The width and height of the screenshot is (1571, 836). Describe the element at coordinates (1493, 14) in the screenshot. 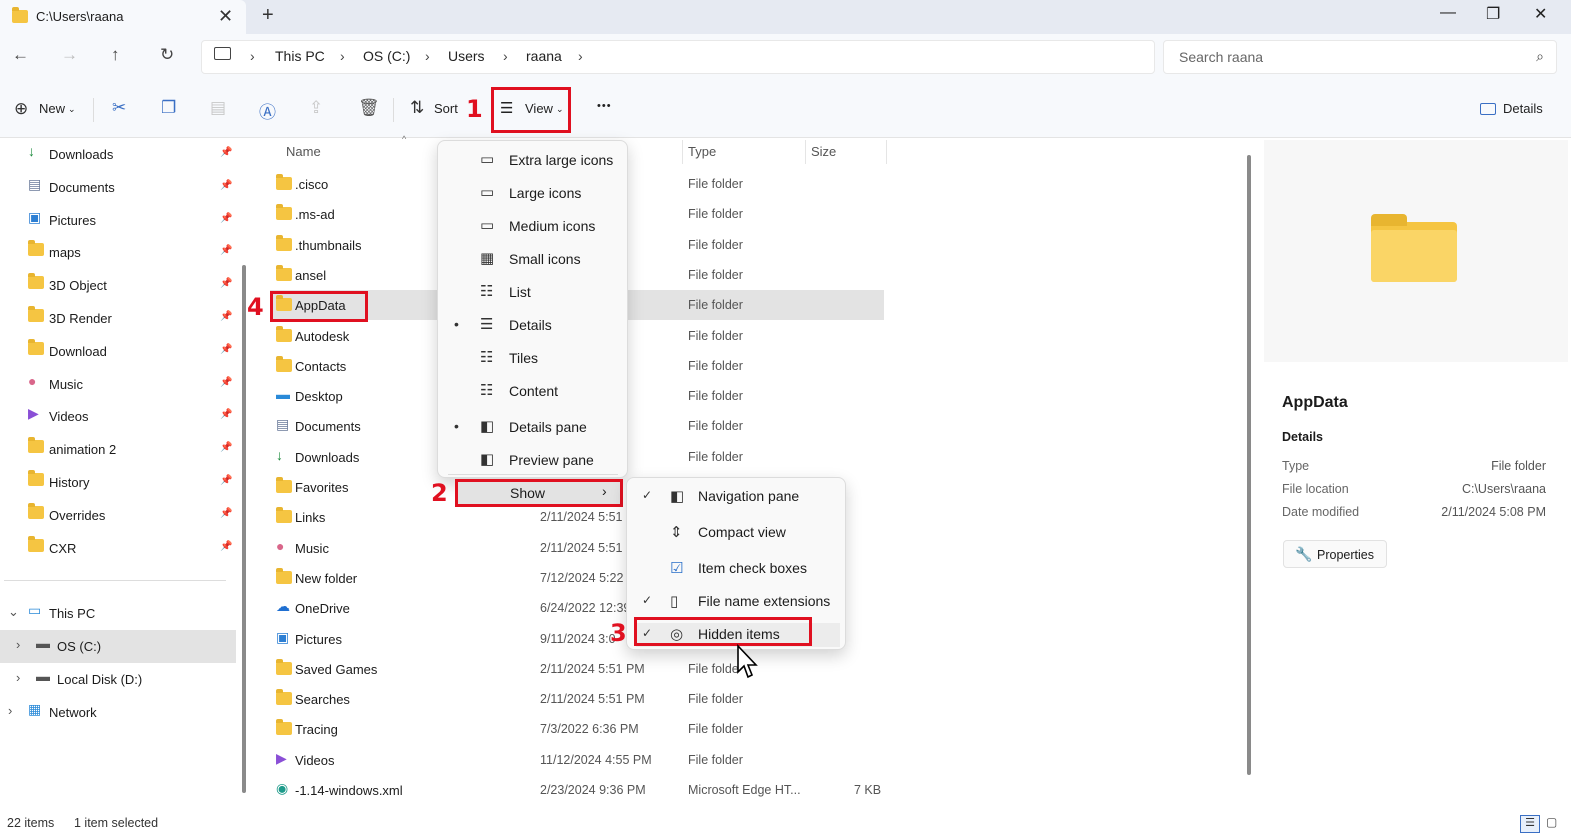

I see `maximize-button: ❐` at that location.